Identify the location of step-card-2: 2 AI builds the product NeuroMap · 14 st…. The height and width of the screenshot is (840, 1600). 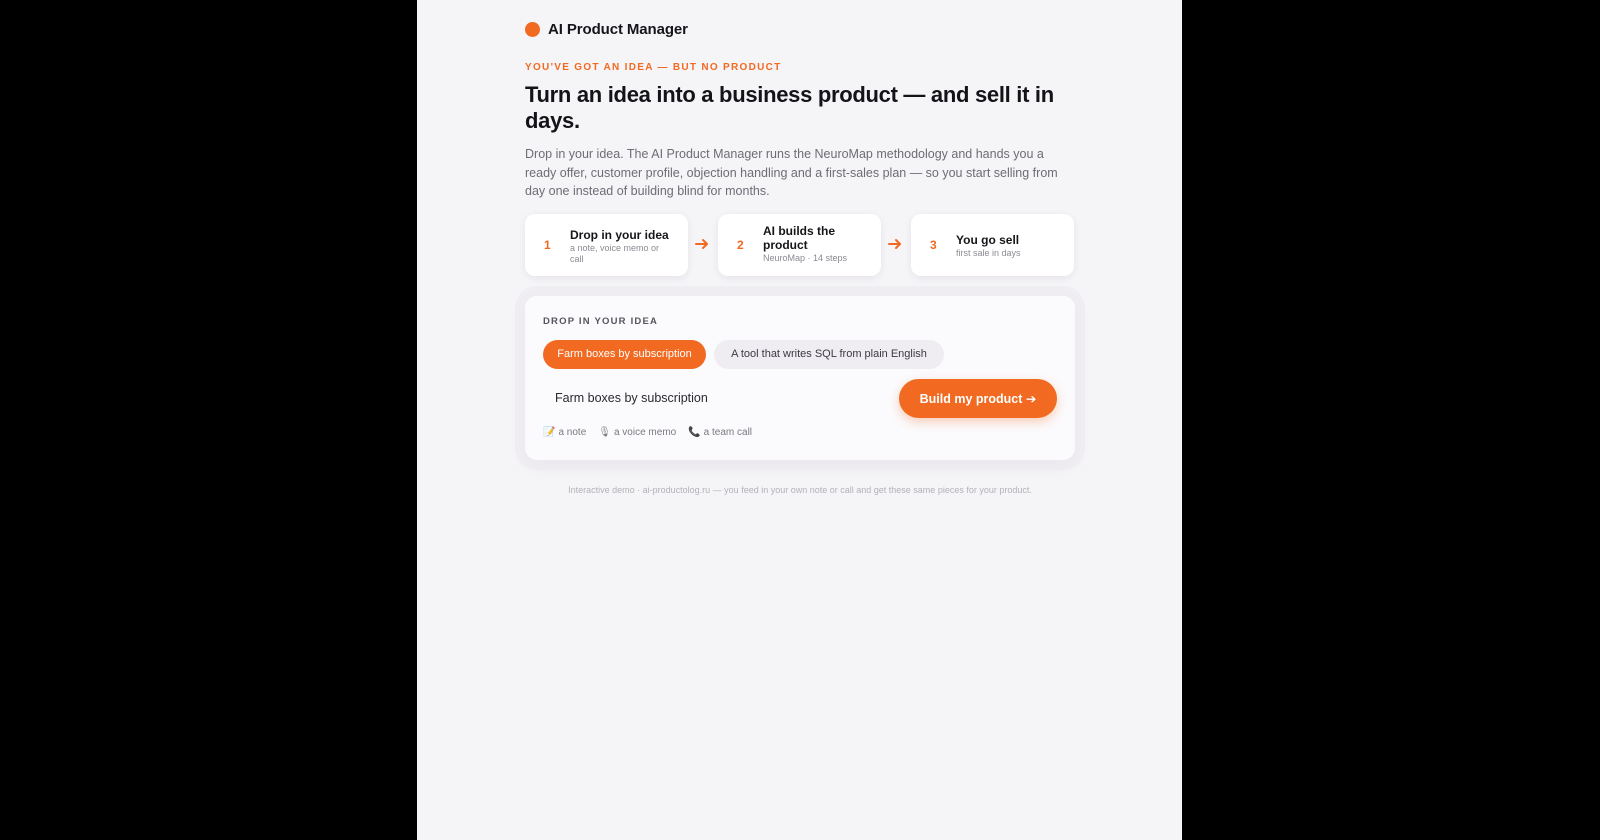
(799, 245).